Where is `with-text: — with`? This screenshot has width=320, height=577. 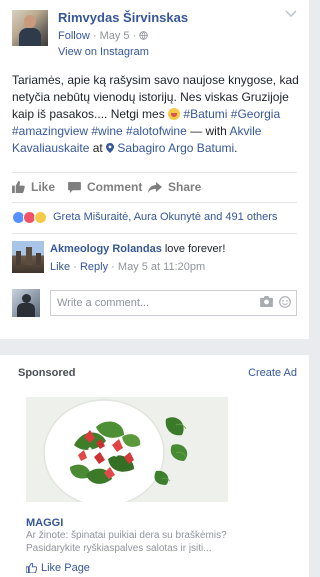
with-text: — with is located at coordinates (208, 131).